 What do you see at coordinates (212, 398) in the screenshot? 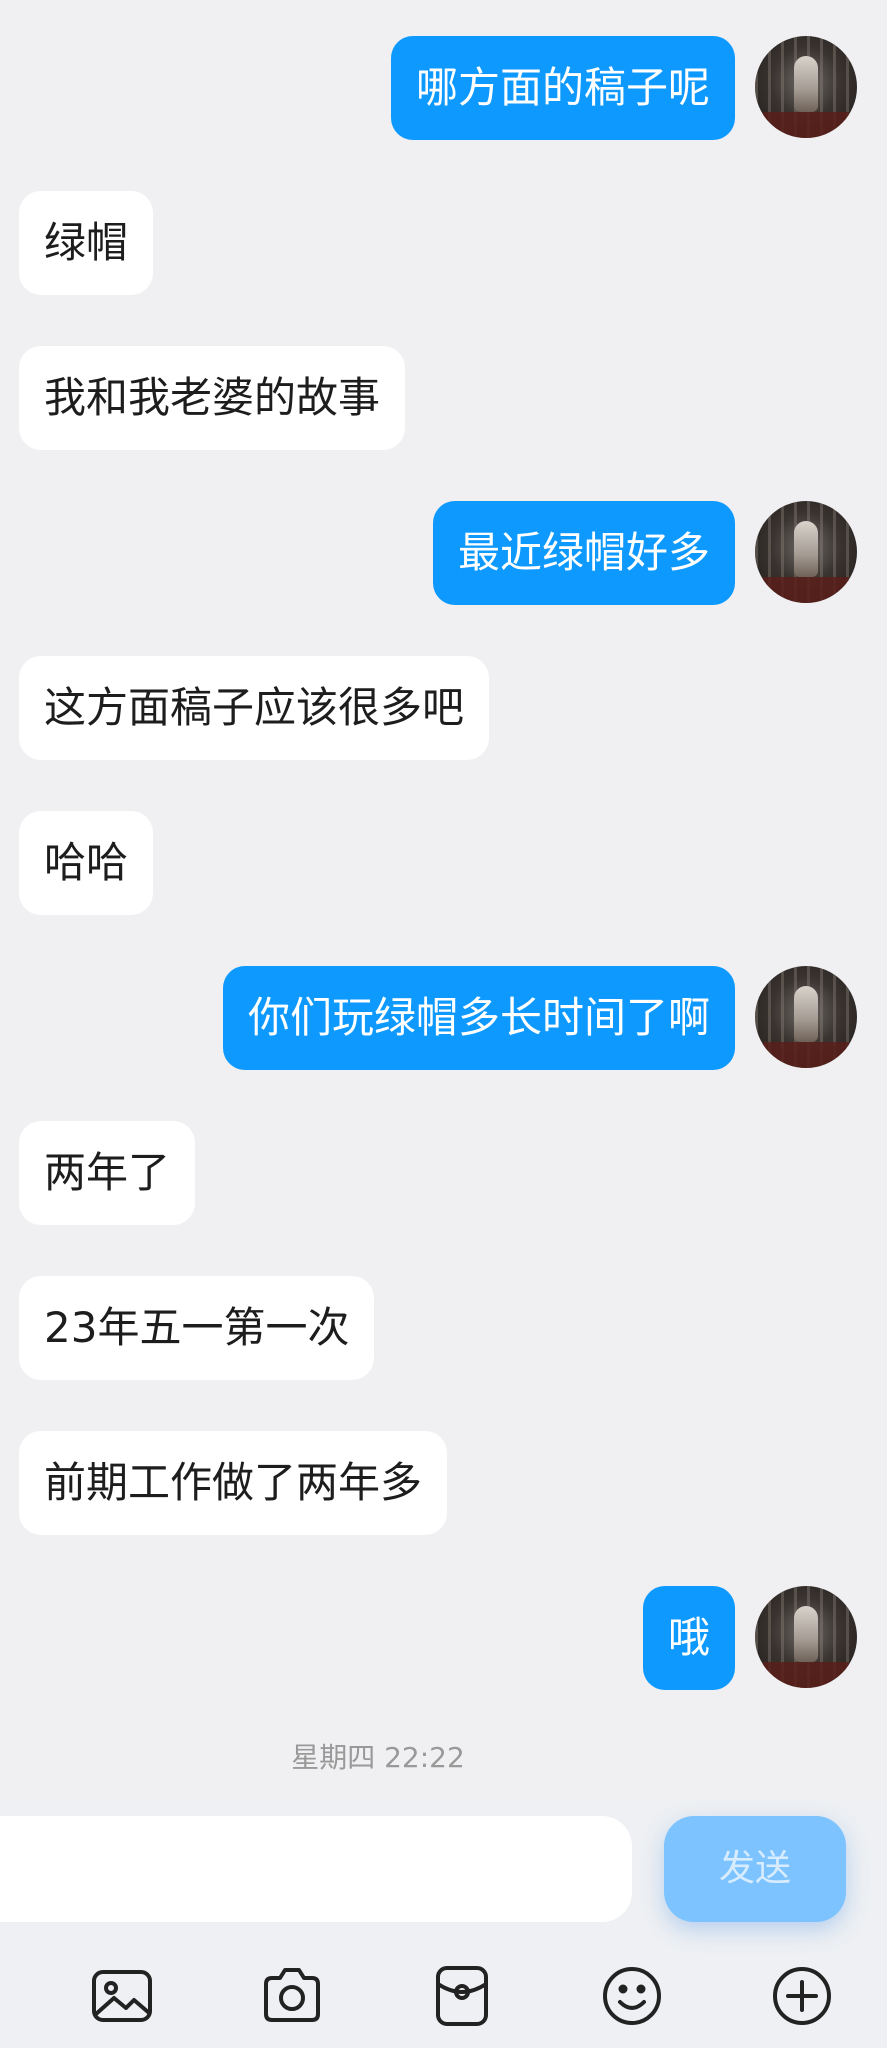
I see `message-bubble-incoming: 我和我老婆的故事` at bounding box center [212, 398].